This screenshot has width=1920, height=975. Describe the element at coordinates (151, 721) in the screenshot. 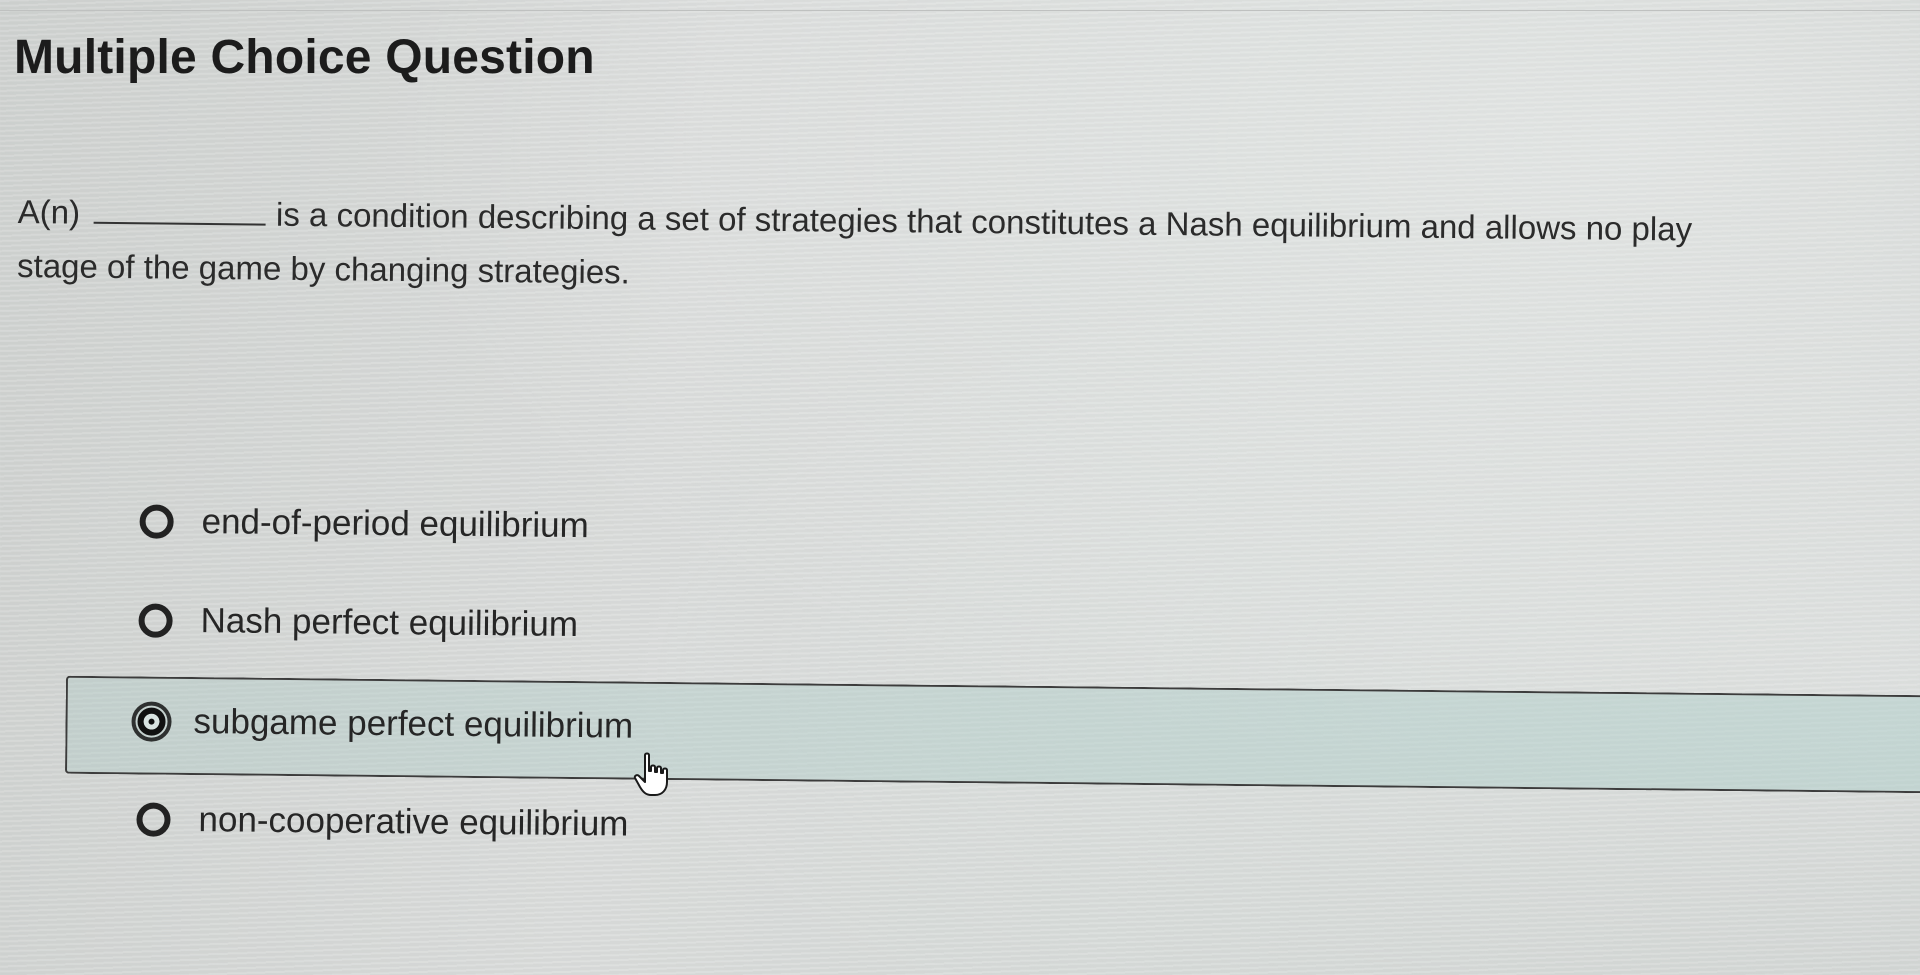

I see `radio-button-selected-icon` at that location.